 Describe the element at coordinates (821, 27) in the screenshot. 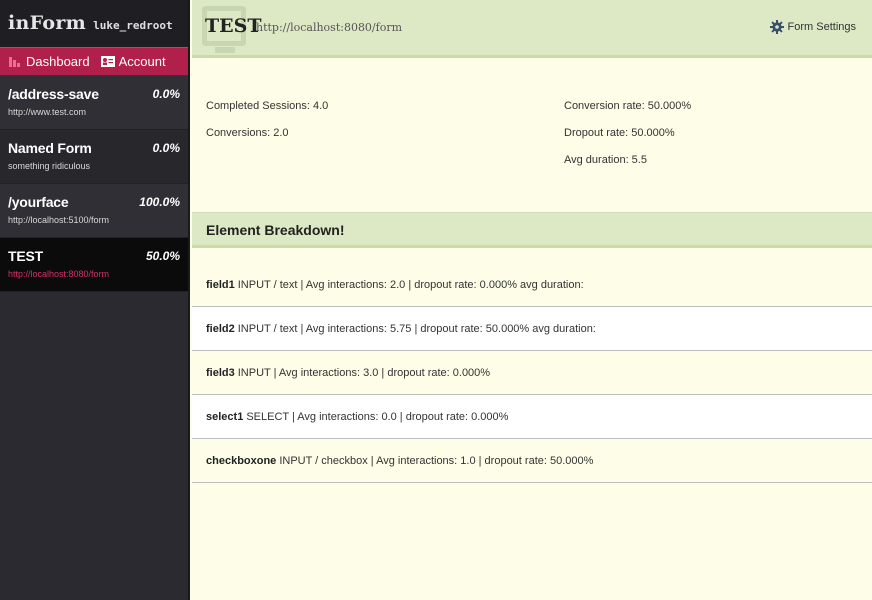

I see `form-settings-label: Form Settings` at that location.